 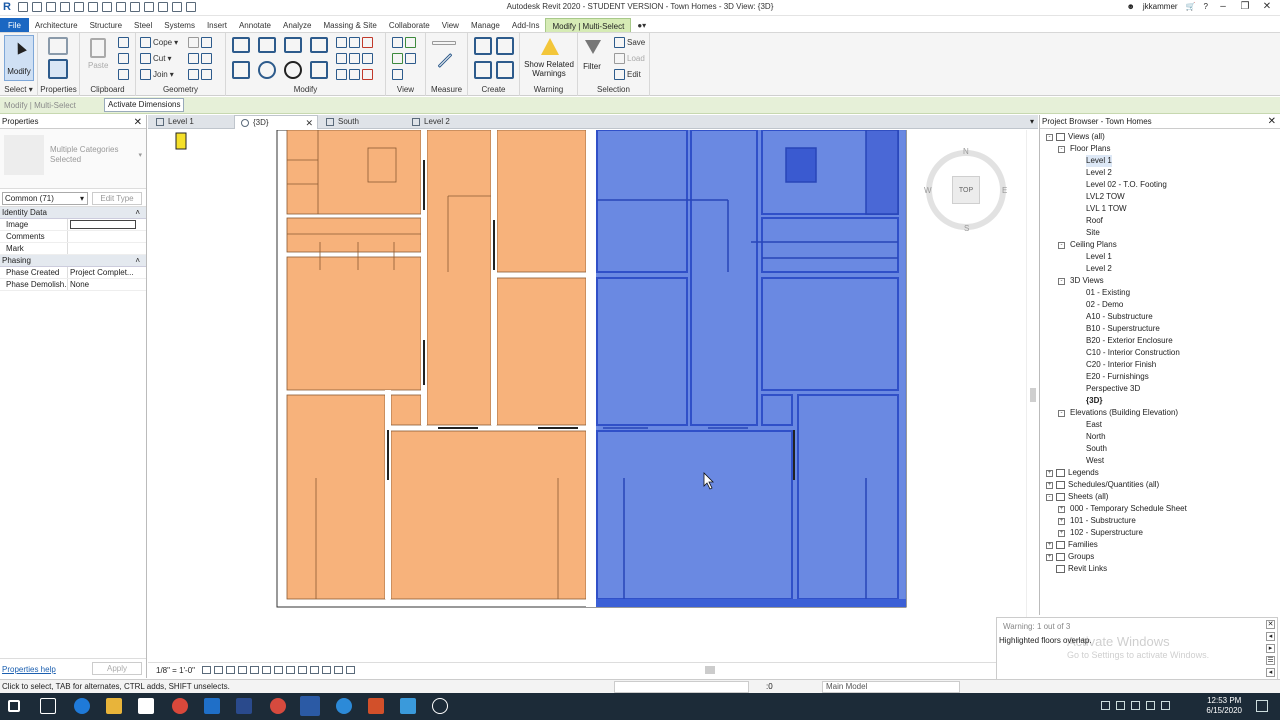 What do you see at coordinates (1160, 257) in the screenshot?
I see `tree-item: Level 1` at bounding box center [1160, 257].